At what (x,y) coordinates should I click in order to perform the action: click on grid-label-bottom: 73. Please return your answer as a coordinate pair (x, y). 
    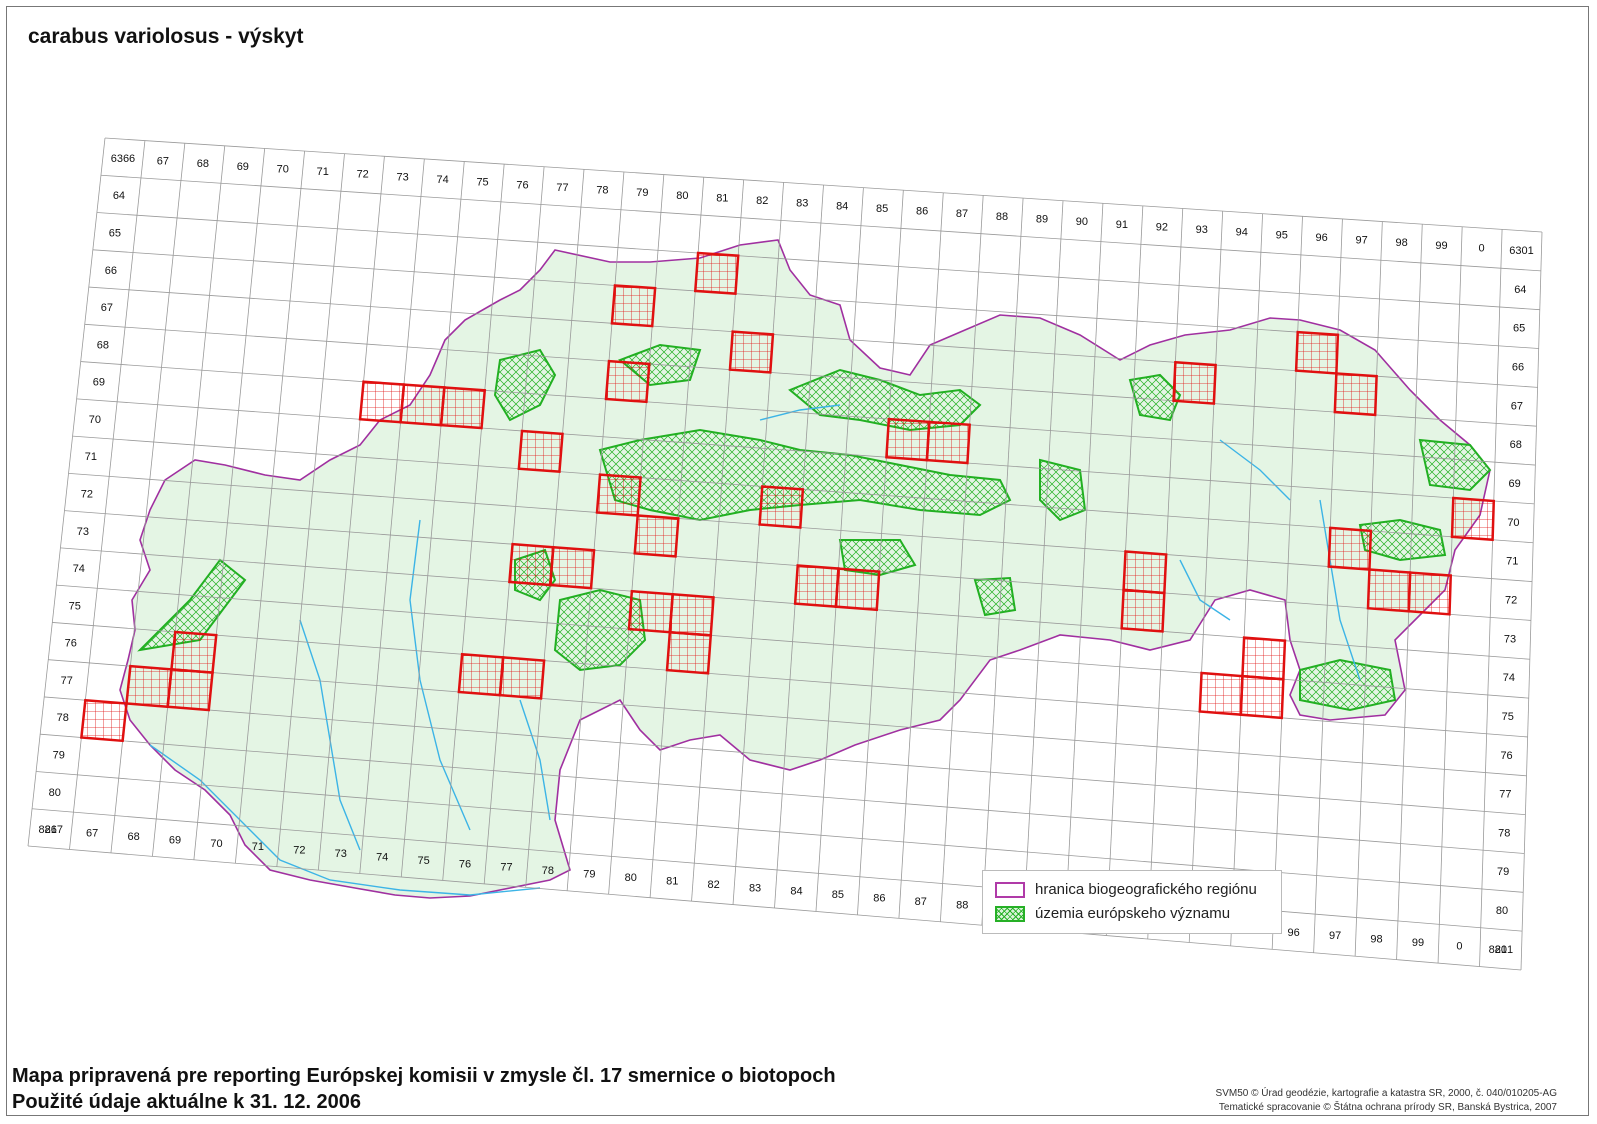
    Looking at the image, I should click on (341, 854).